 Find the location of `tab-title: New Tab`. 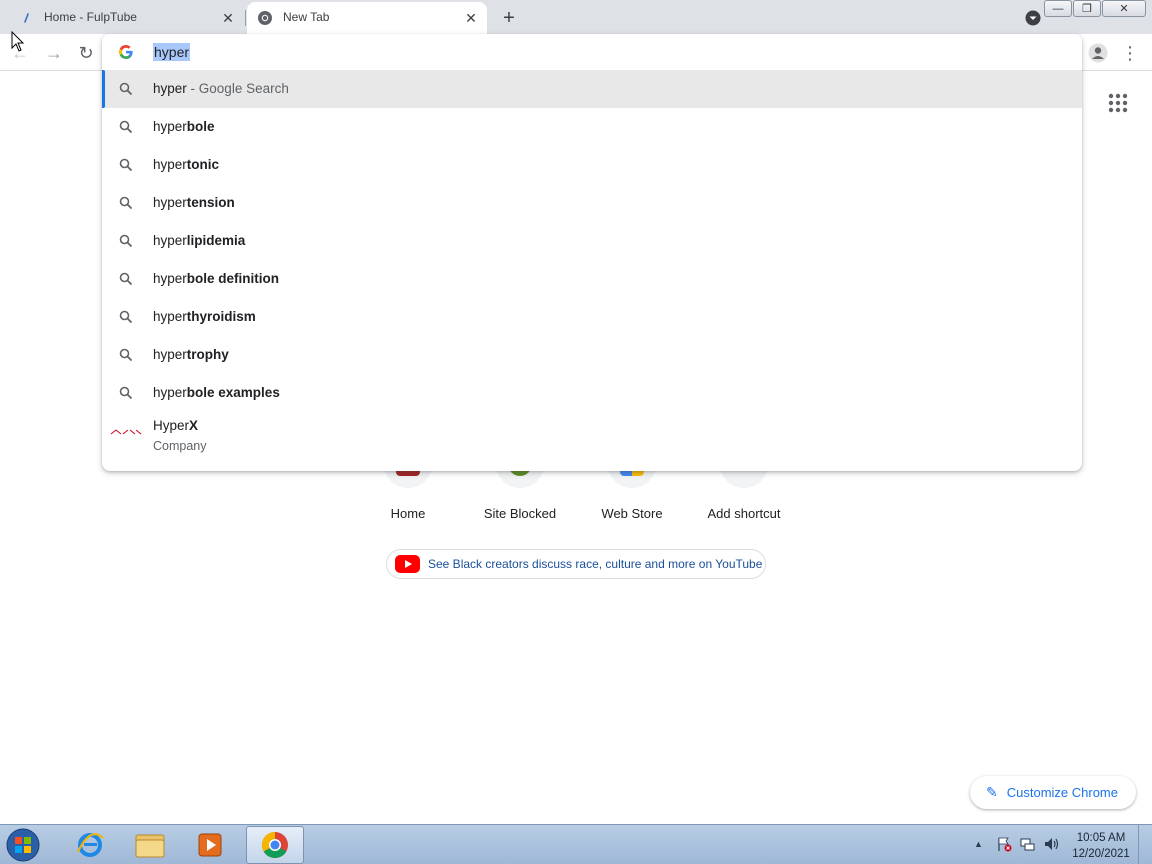

tab-title: New Tab is located at coordinates (306, 17).